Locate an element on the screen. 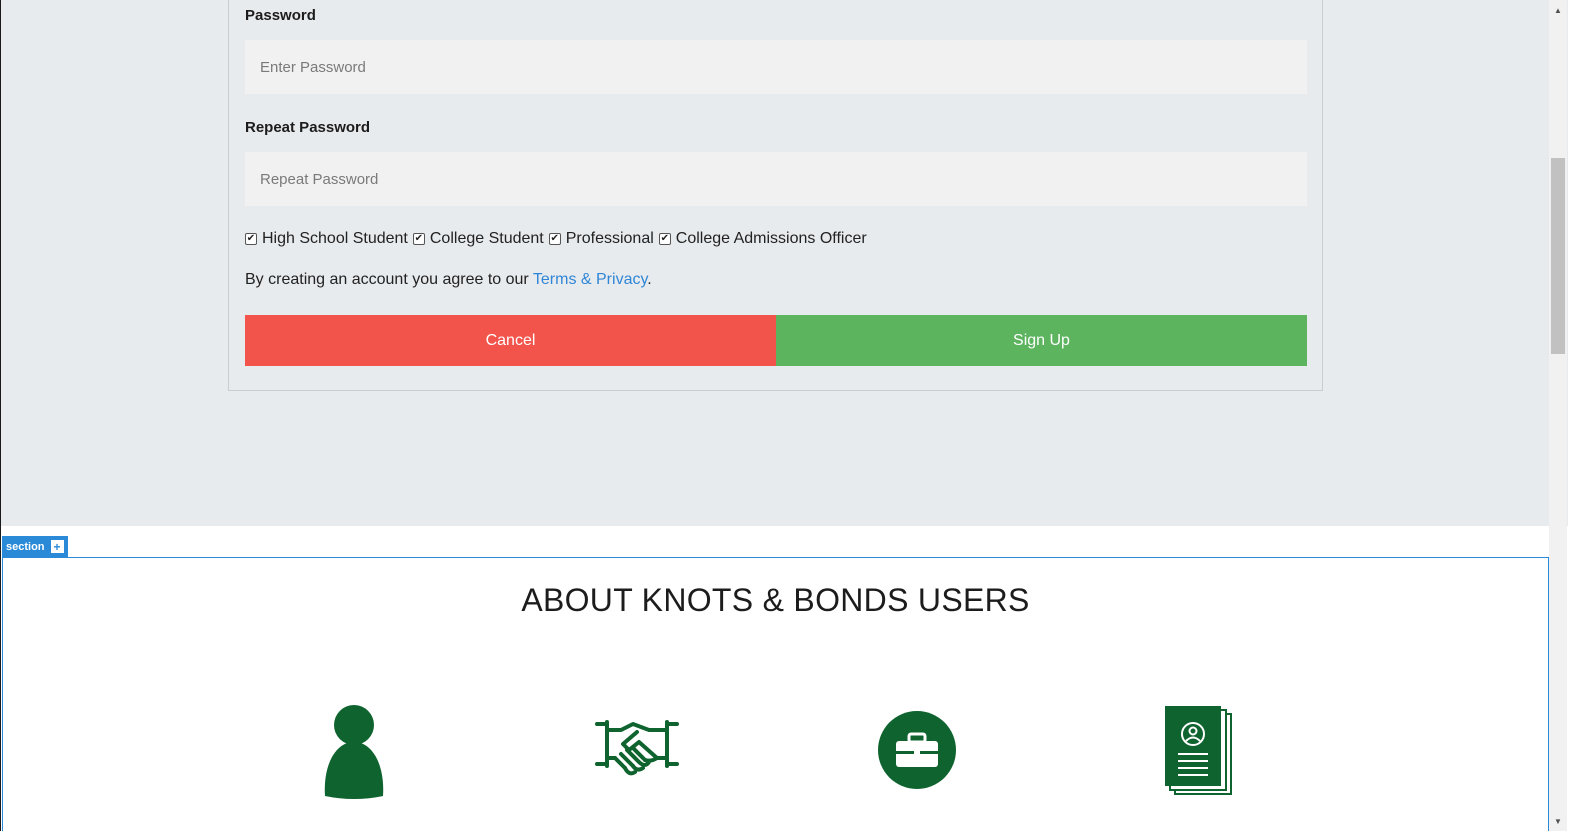 The height and width of the screenshot is (831, 1587). person-icon is located at coordinates (354, 752).